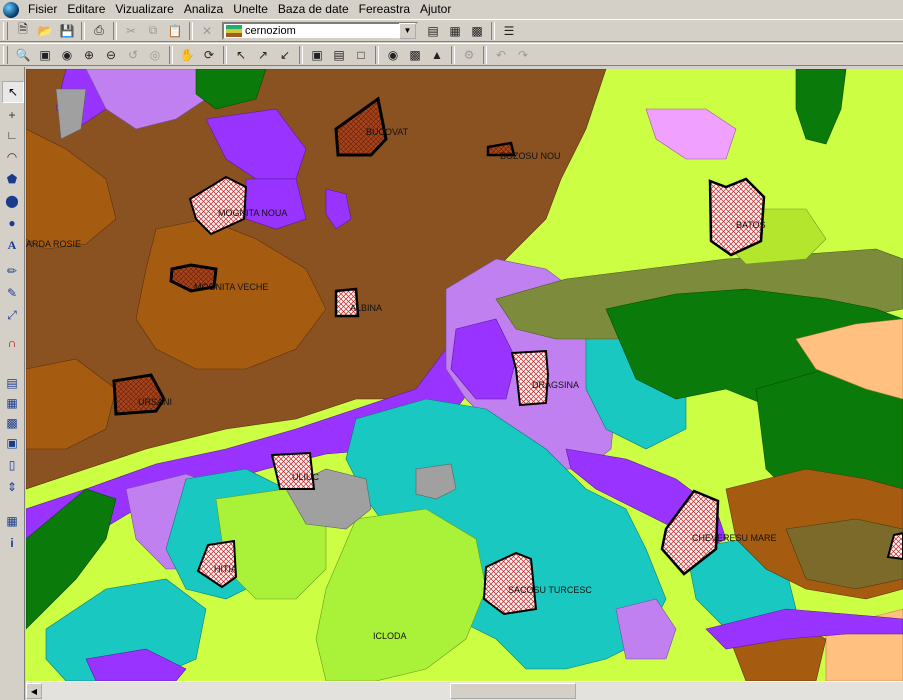 This screenshot has width=903, height=700. What do you see at coordinates (12, 521) in the screenshot?
I see `table-icon: ▦` at bounding box center [12, 521].